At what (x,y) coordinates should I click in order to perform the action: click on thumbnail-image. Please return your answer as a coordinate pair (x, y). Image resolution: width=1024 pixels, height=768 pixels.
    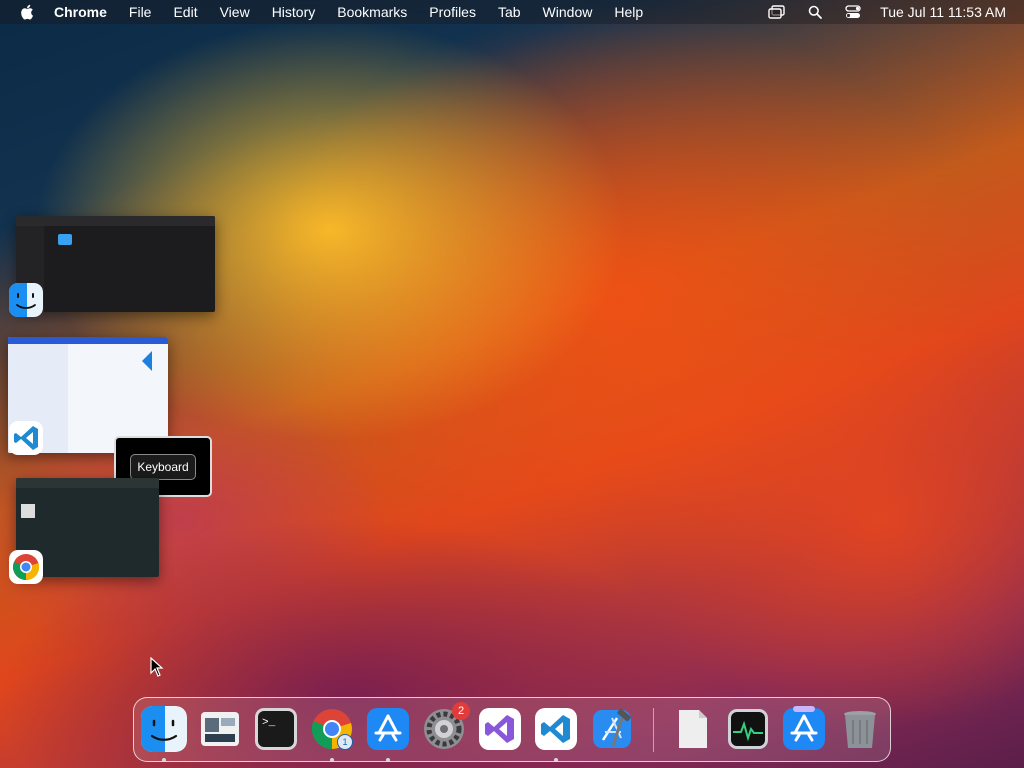
    Looking at the image, I should click on (28, 511).